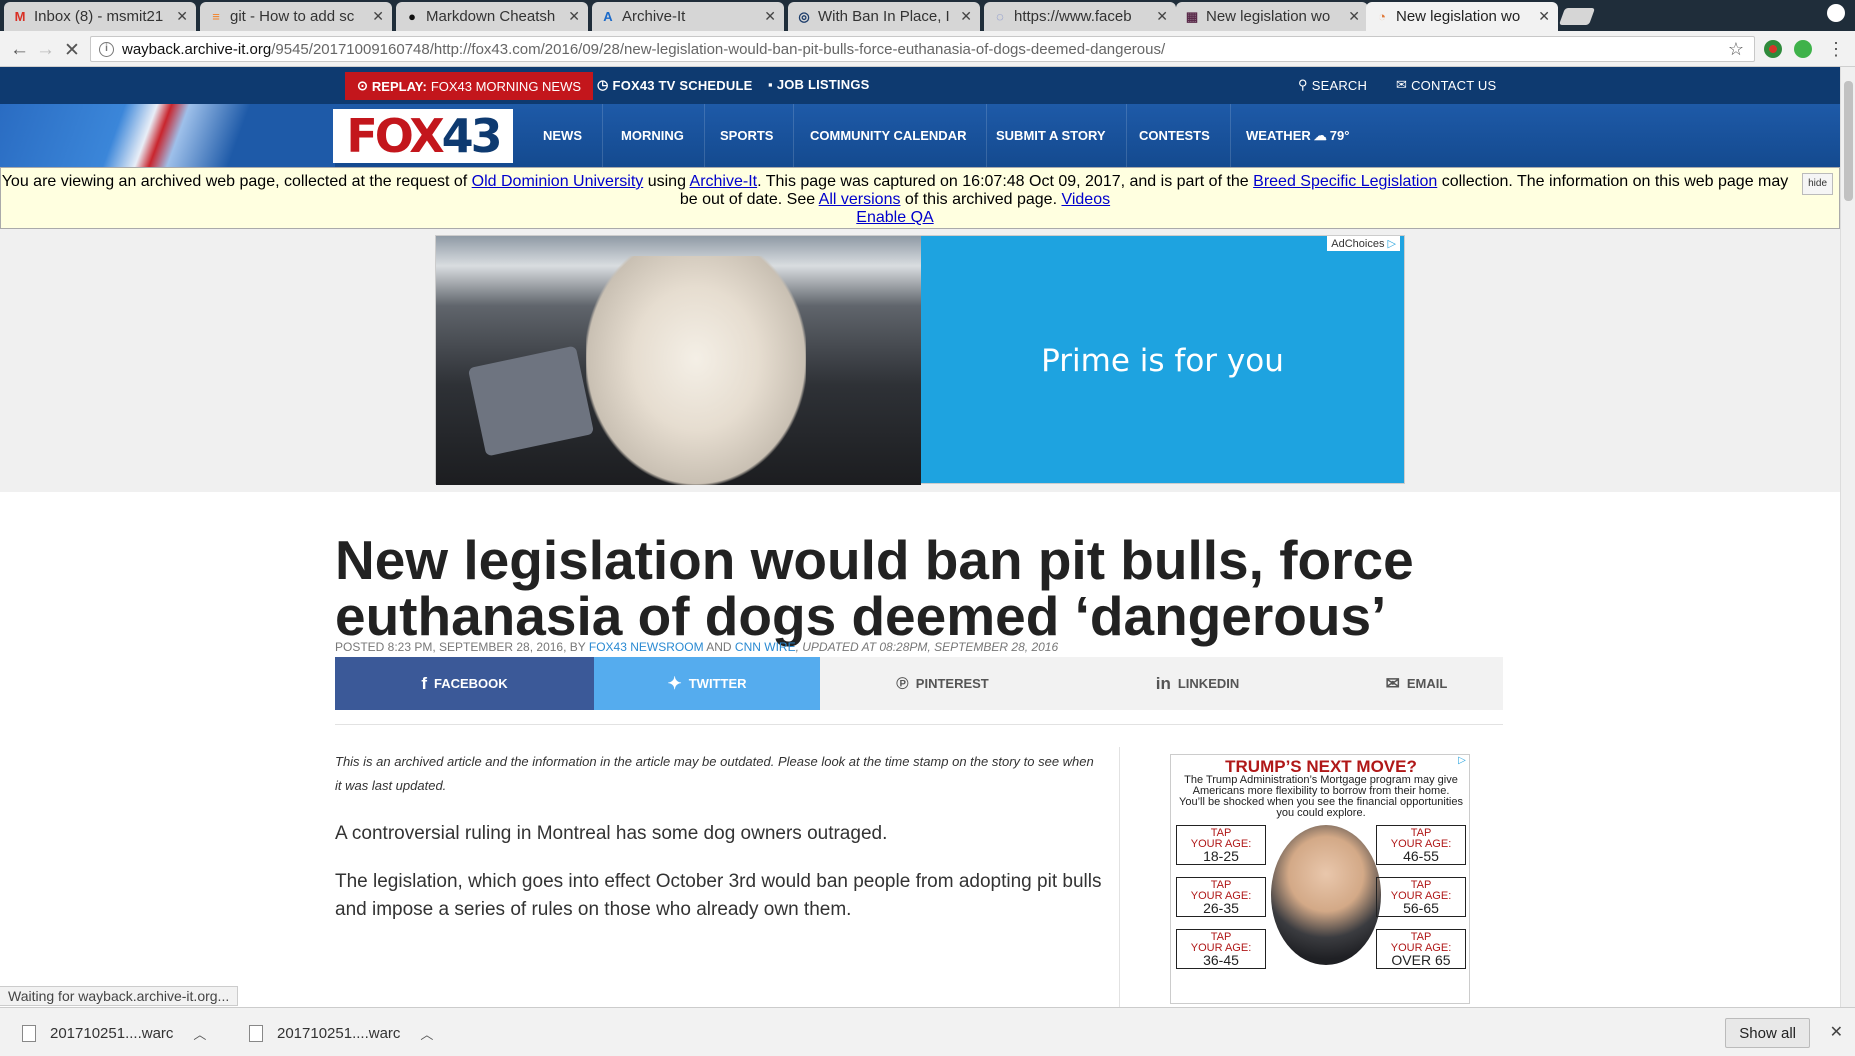 Image resolution: width=1855 pixels, height=1056 pixels. I want to click on tab-archive-it: A Archive-It ✕, so click(688, 16).